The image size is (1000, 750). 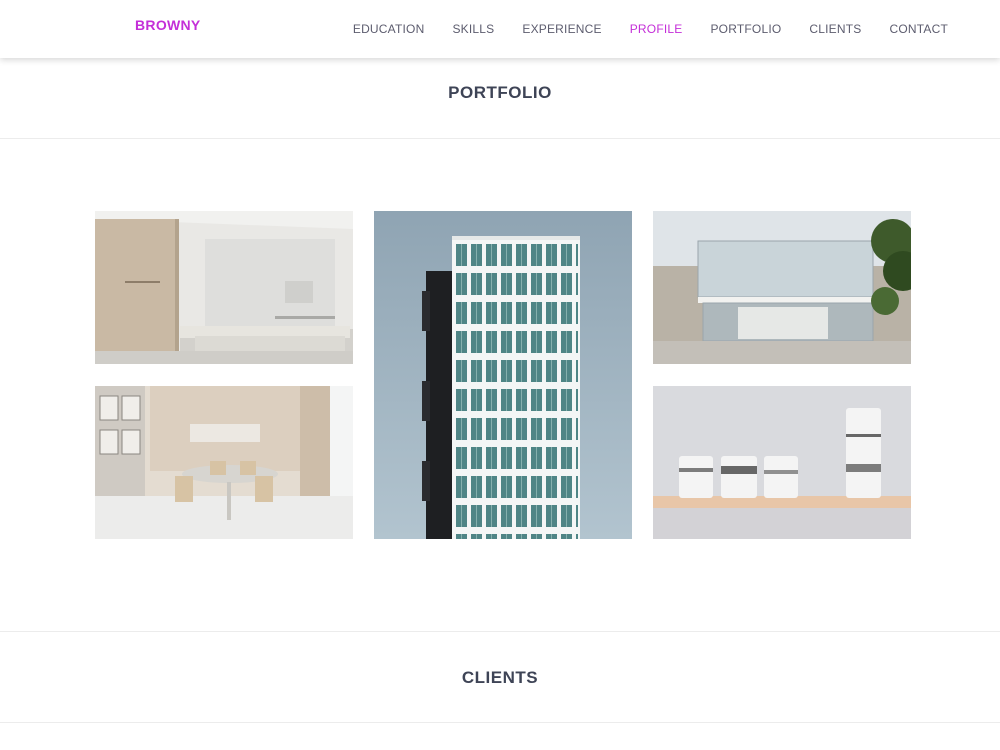 I want to click on glass-tower-photo, so click(x=503, y=375).